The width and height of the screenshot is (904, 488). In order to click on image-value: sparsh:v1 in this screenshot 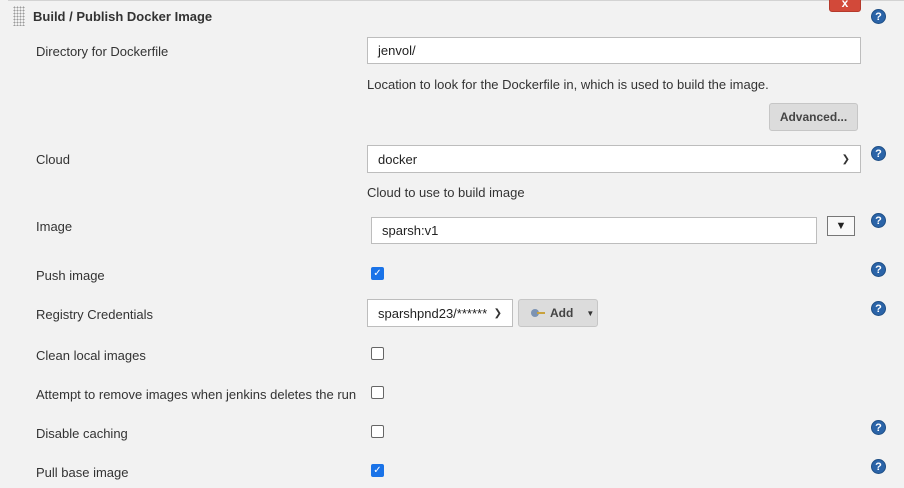, I will do `click(410, 230)`.